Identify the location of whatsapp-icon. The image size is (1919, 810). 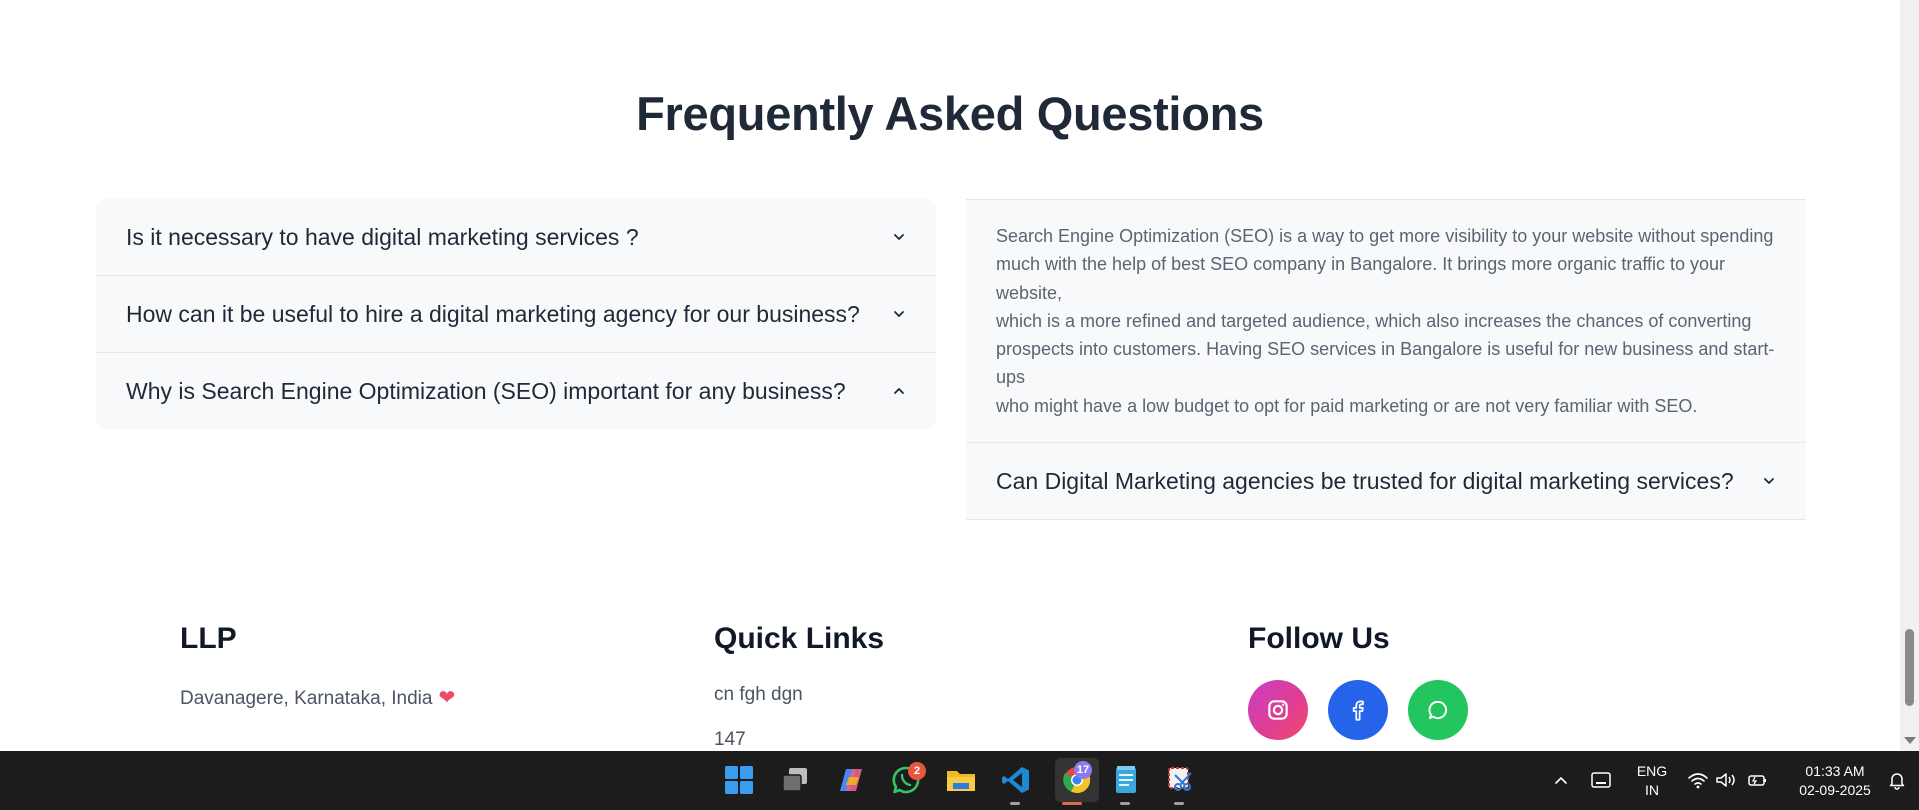
(1438, 710).